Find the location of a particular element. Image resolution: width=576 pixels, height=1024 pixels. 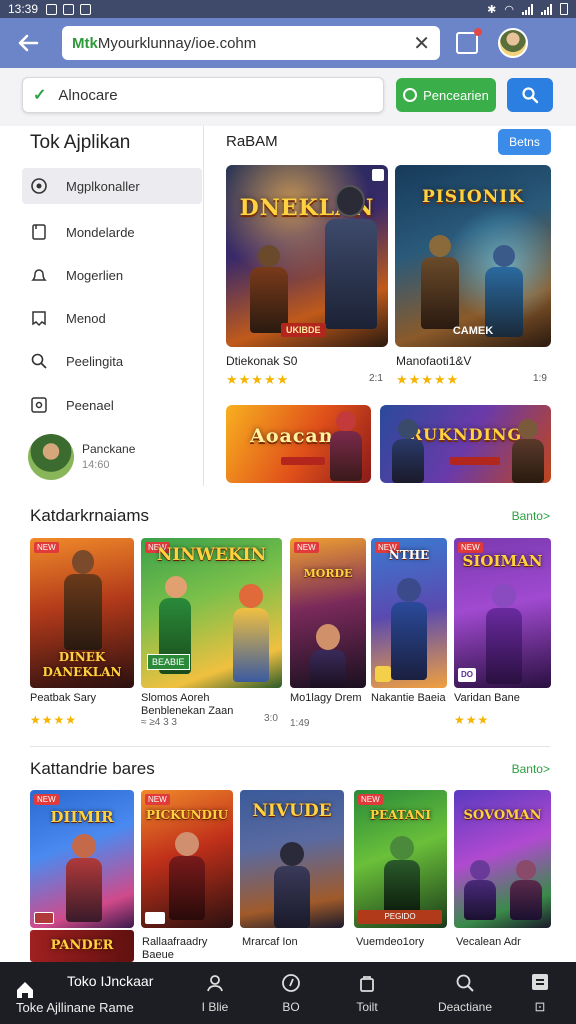

tile-art-title: DIIMIR is located at coordinates (82, 817).